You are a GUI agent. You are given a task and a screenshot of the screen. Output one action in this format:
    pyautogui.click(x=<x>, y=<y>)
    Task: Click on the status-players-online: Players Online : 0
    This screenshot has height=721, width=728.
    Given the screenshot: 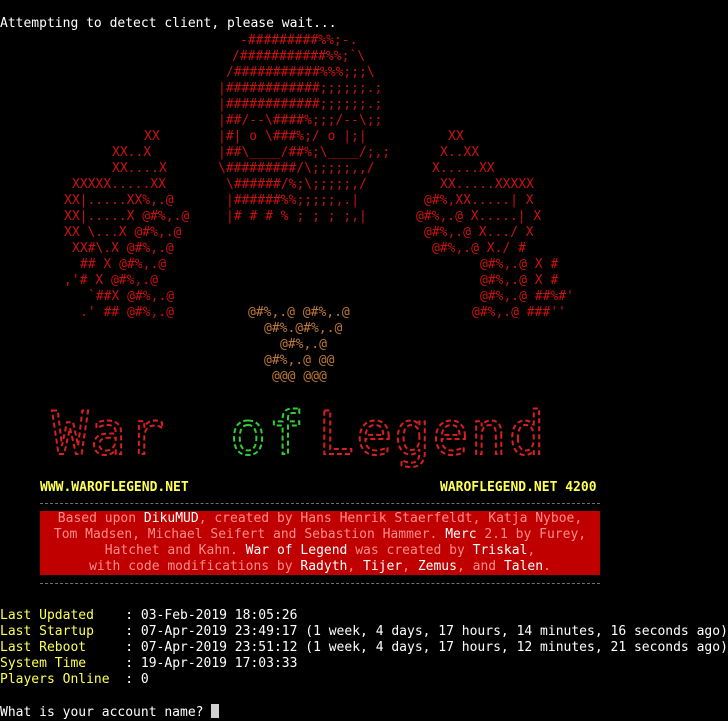 What is the action you would take?
    pyautogui.click(x=74, y=679)
    